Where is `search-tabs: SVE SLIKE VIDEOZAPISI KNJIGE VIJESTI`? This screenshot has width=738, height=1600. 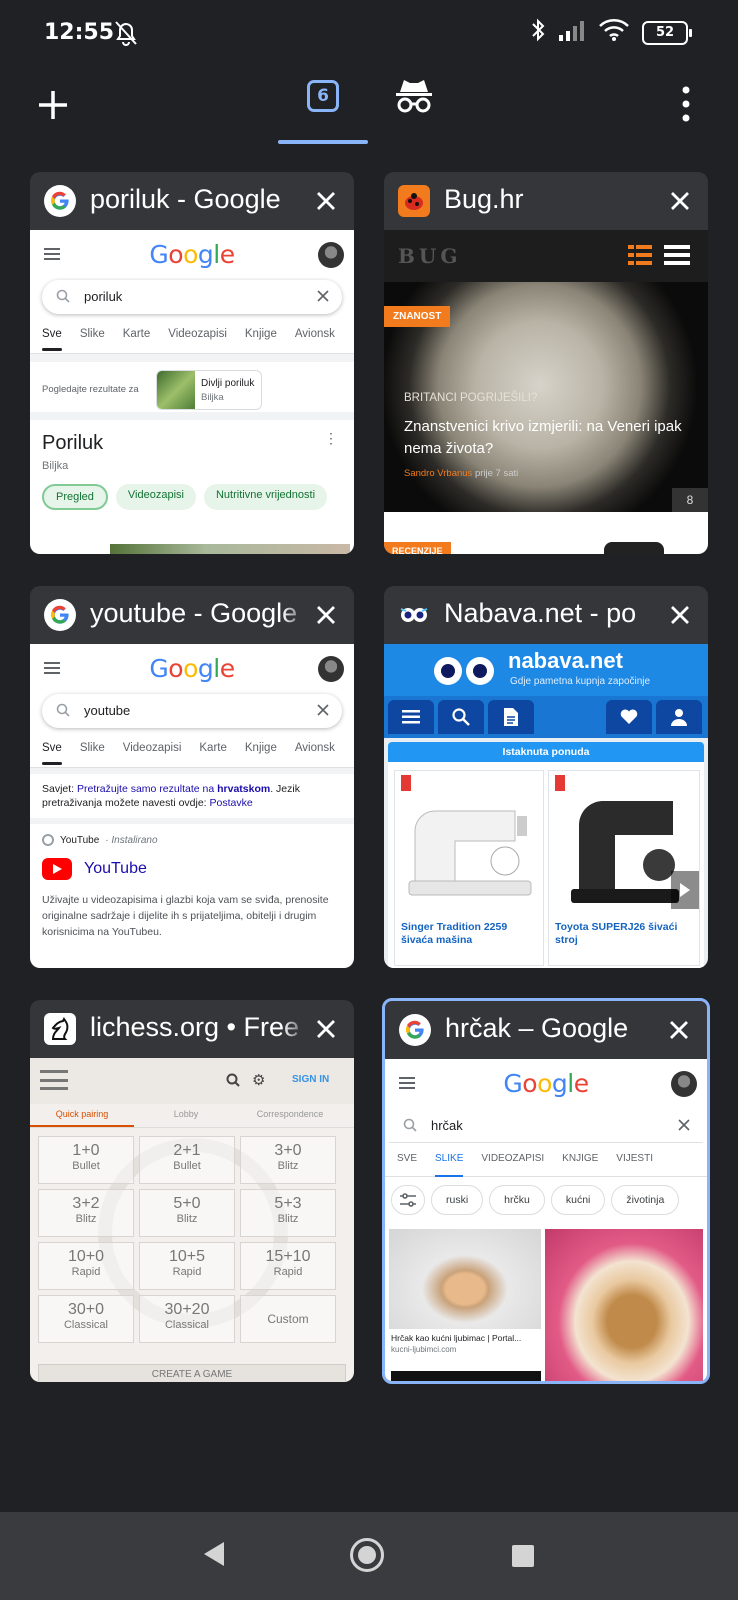 search-tabs: SVE SLIKE VIDEOZAPISI KNJIGE VIJESTI is located at coordinates (546, 1165).